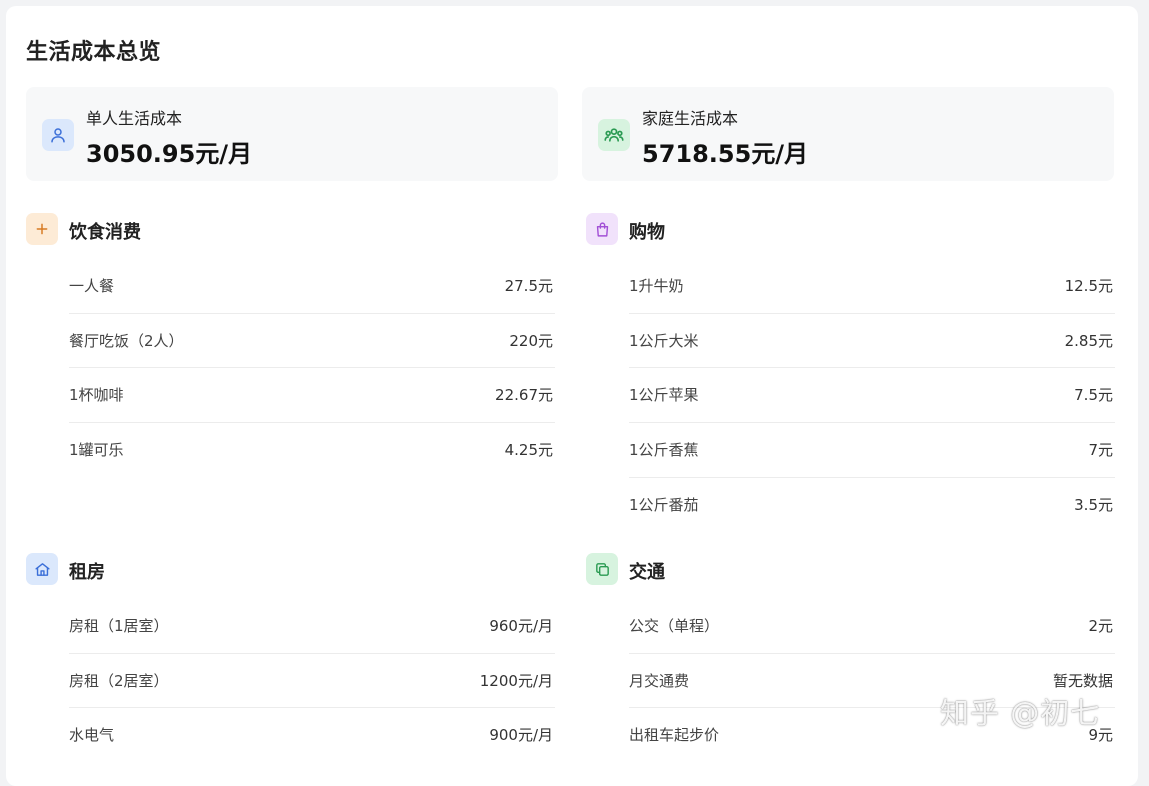 The image size is (1149, 786). Describe the element at coordinates (872, 341) in the screenshot. I see `list-item: 1公斤大米 2.85元` at that location.